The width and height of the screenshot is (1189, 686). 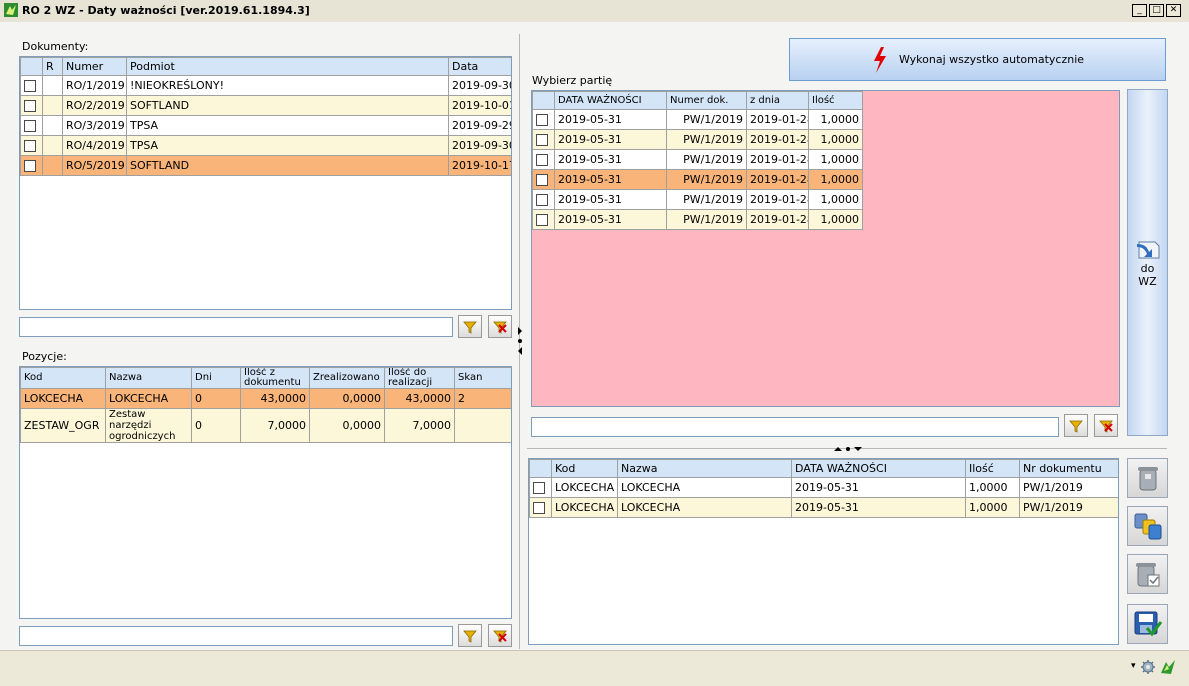 I want to click on documents-clear-filter-button, so click(x=500, y=326).